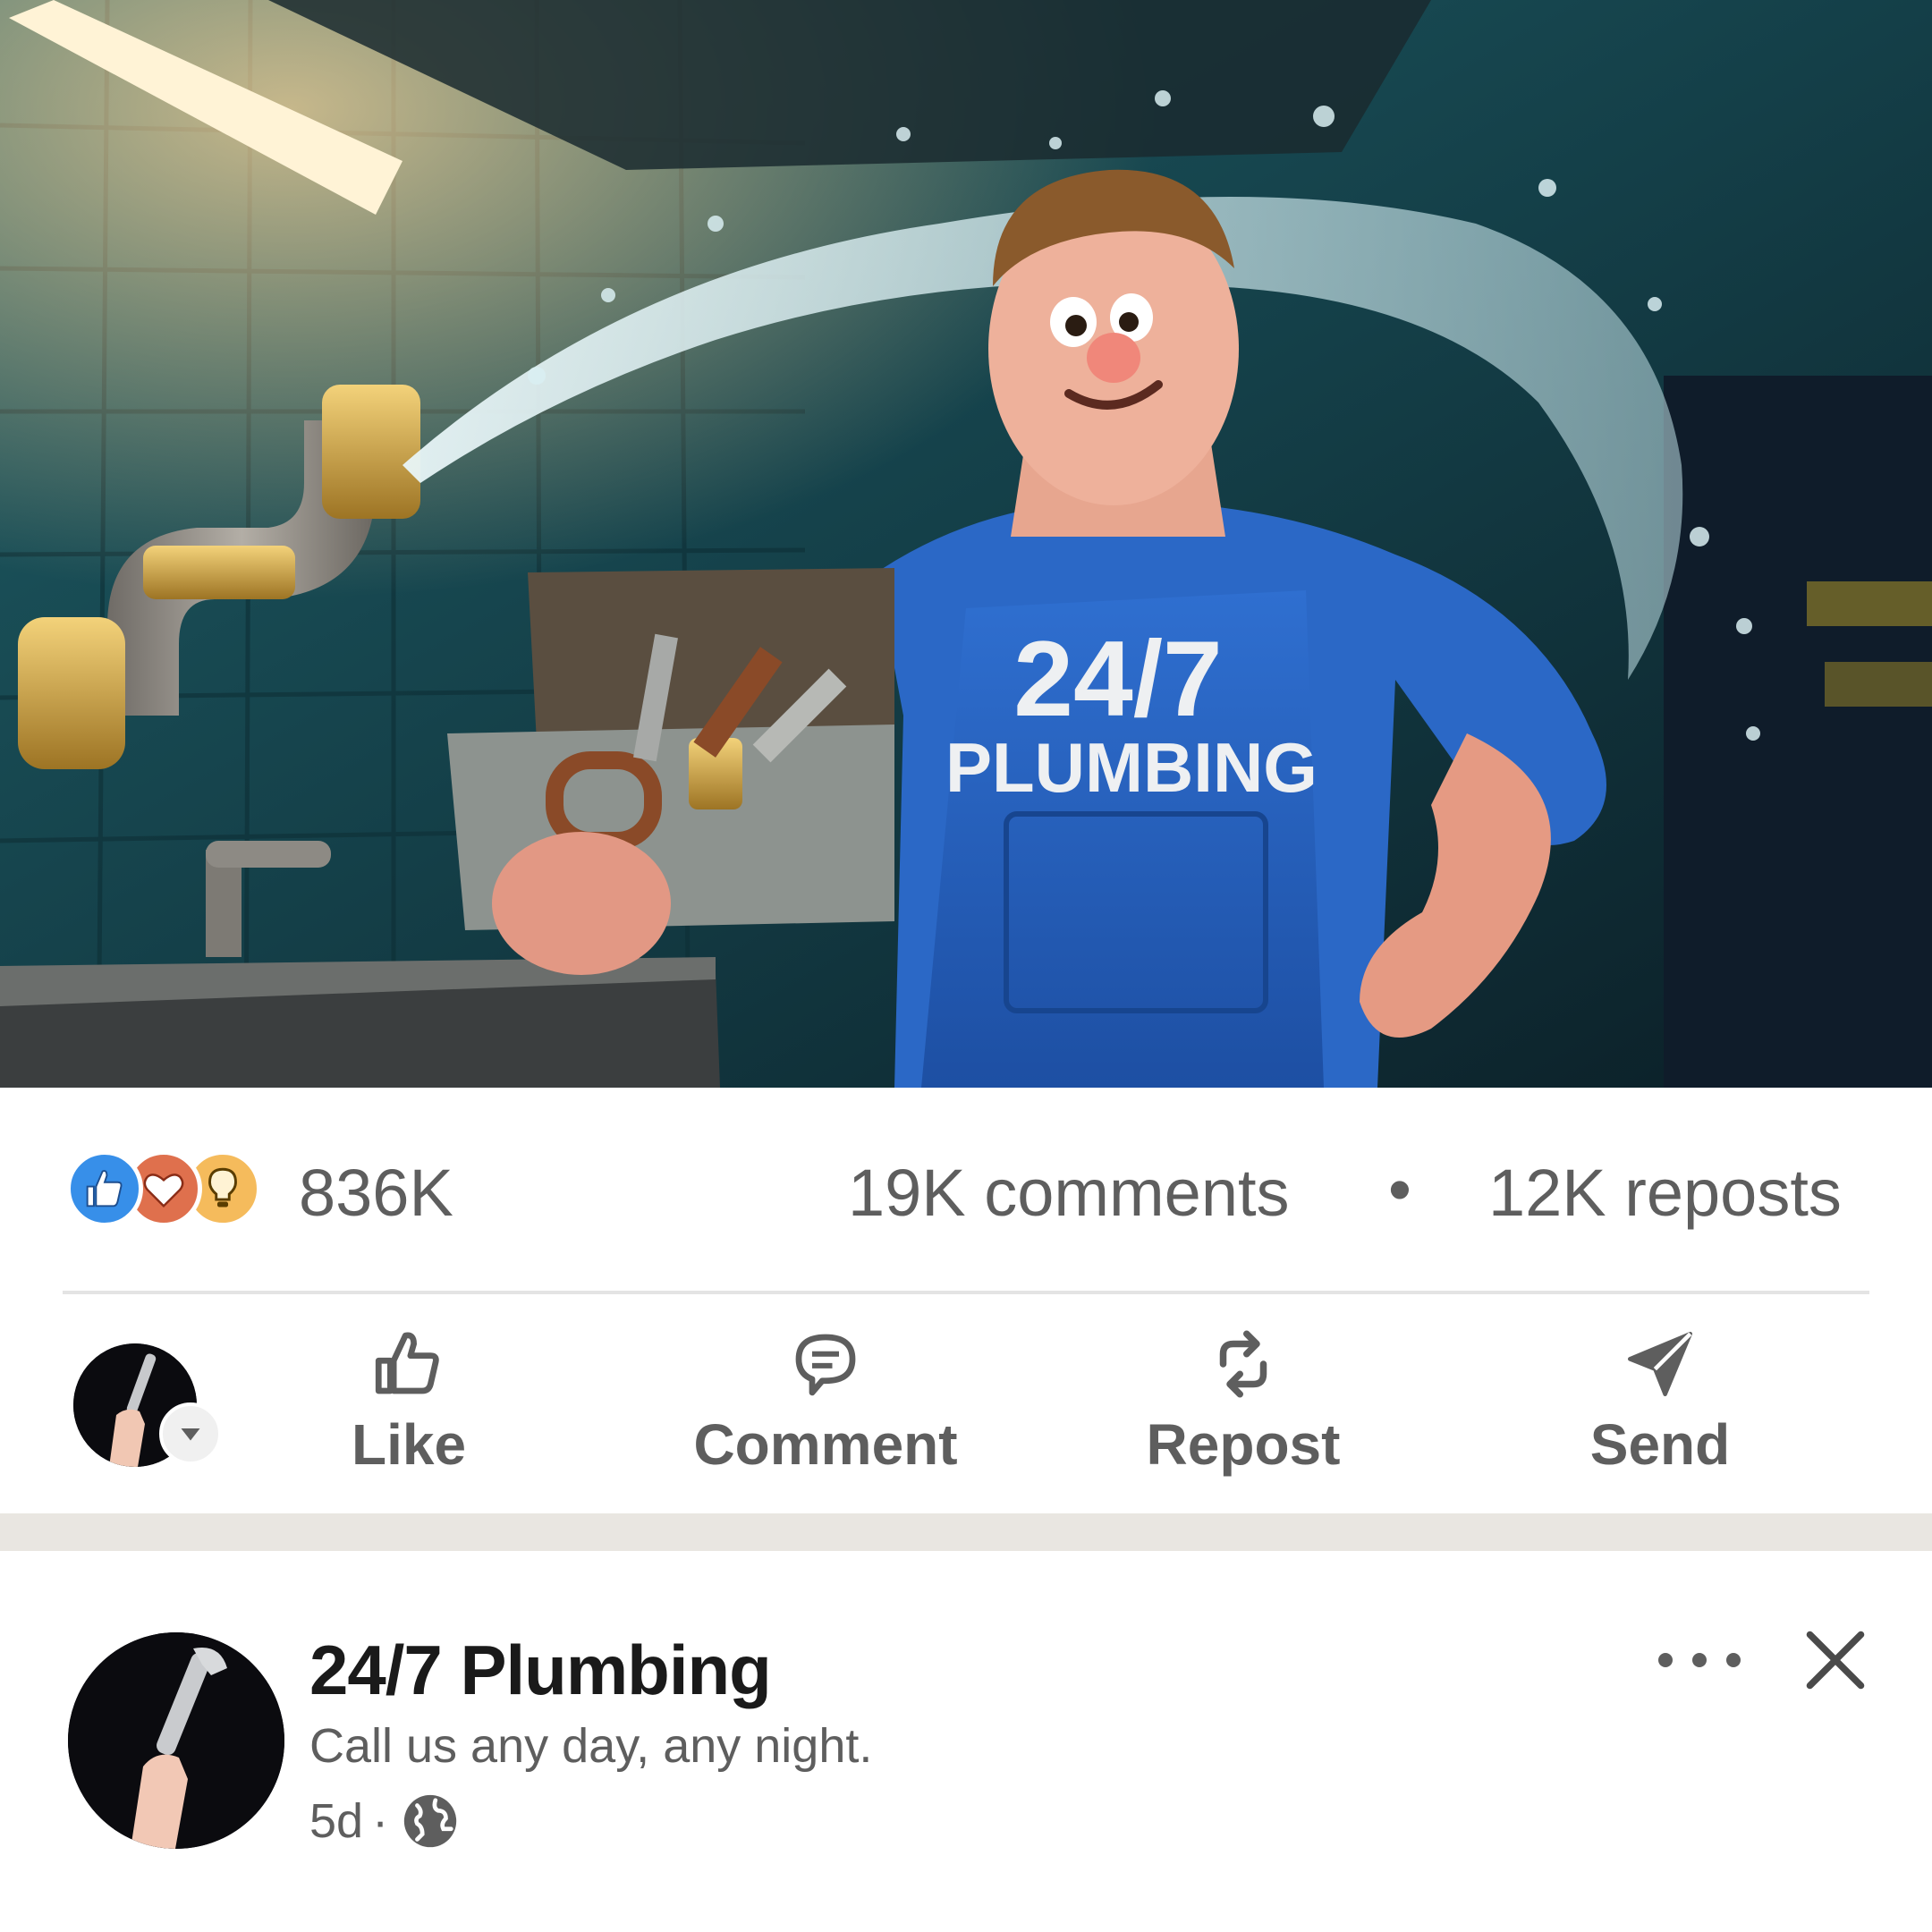 The height and width of the screenshot is (1932, 1932). I want to click on heart-icon, so click(163, 1191).